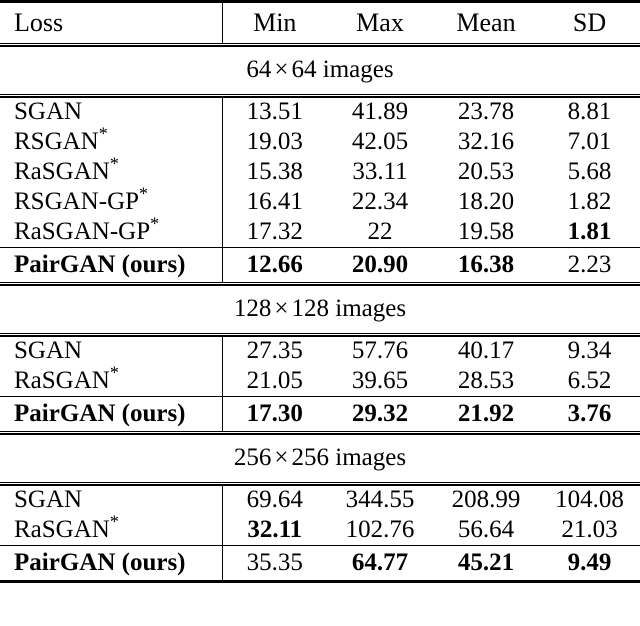 This screenshot has width=640, height=626. What do you see at coordinates (380, 265) in the screenshot?
I see `cell-max: 20.90` at bounding box center [380, 265].